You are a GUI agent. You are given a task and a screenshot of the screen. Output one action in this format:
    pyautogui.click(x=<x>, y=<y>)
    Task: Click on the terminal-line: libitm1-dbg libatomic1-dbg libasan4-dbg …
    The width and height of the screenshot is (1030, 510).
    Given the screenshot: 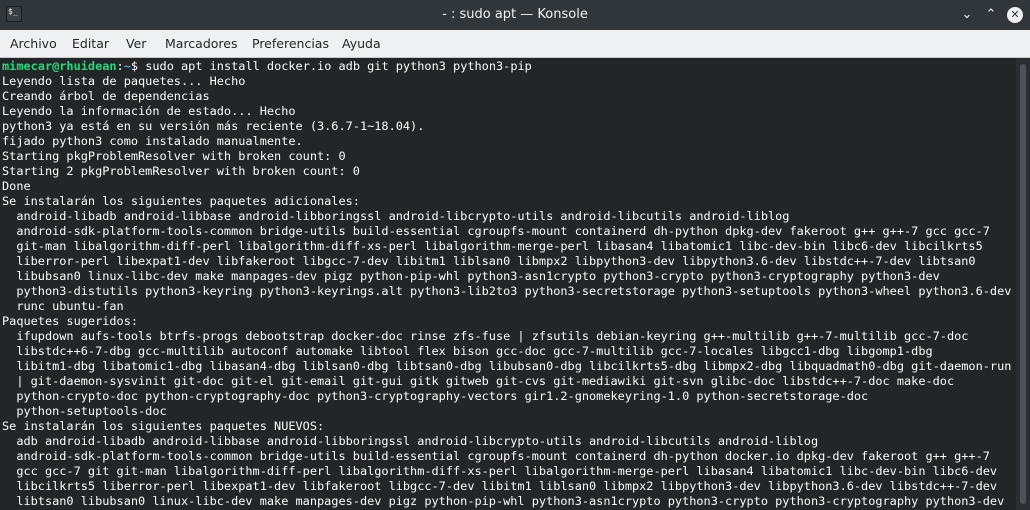 What is the action you would take?
    pyautogui.click(x=507, y=366)
    